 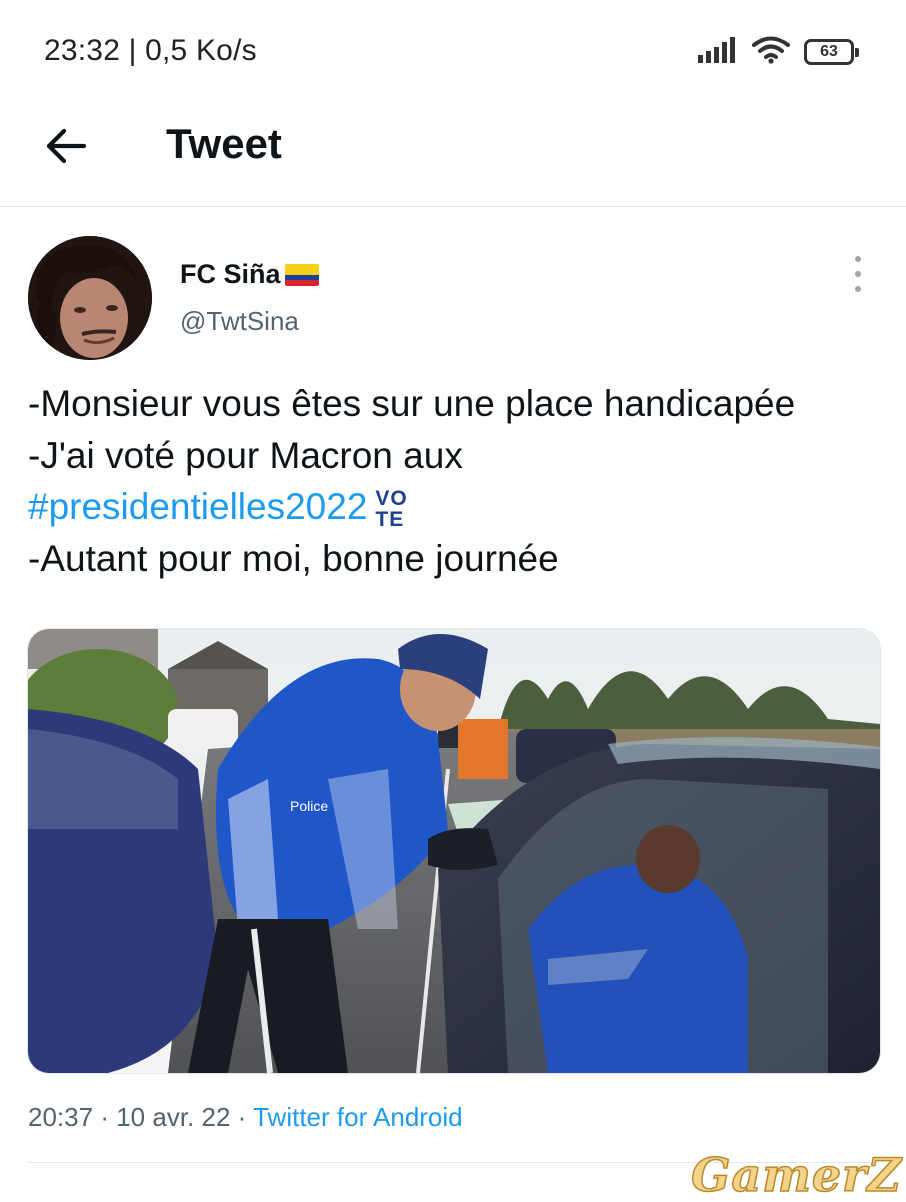 I want to click on wifi-icon, so click(x=771, y=52).